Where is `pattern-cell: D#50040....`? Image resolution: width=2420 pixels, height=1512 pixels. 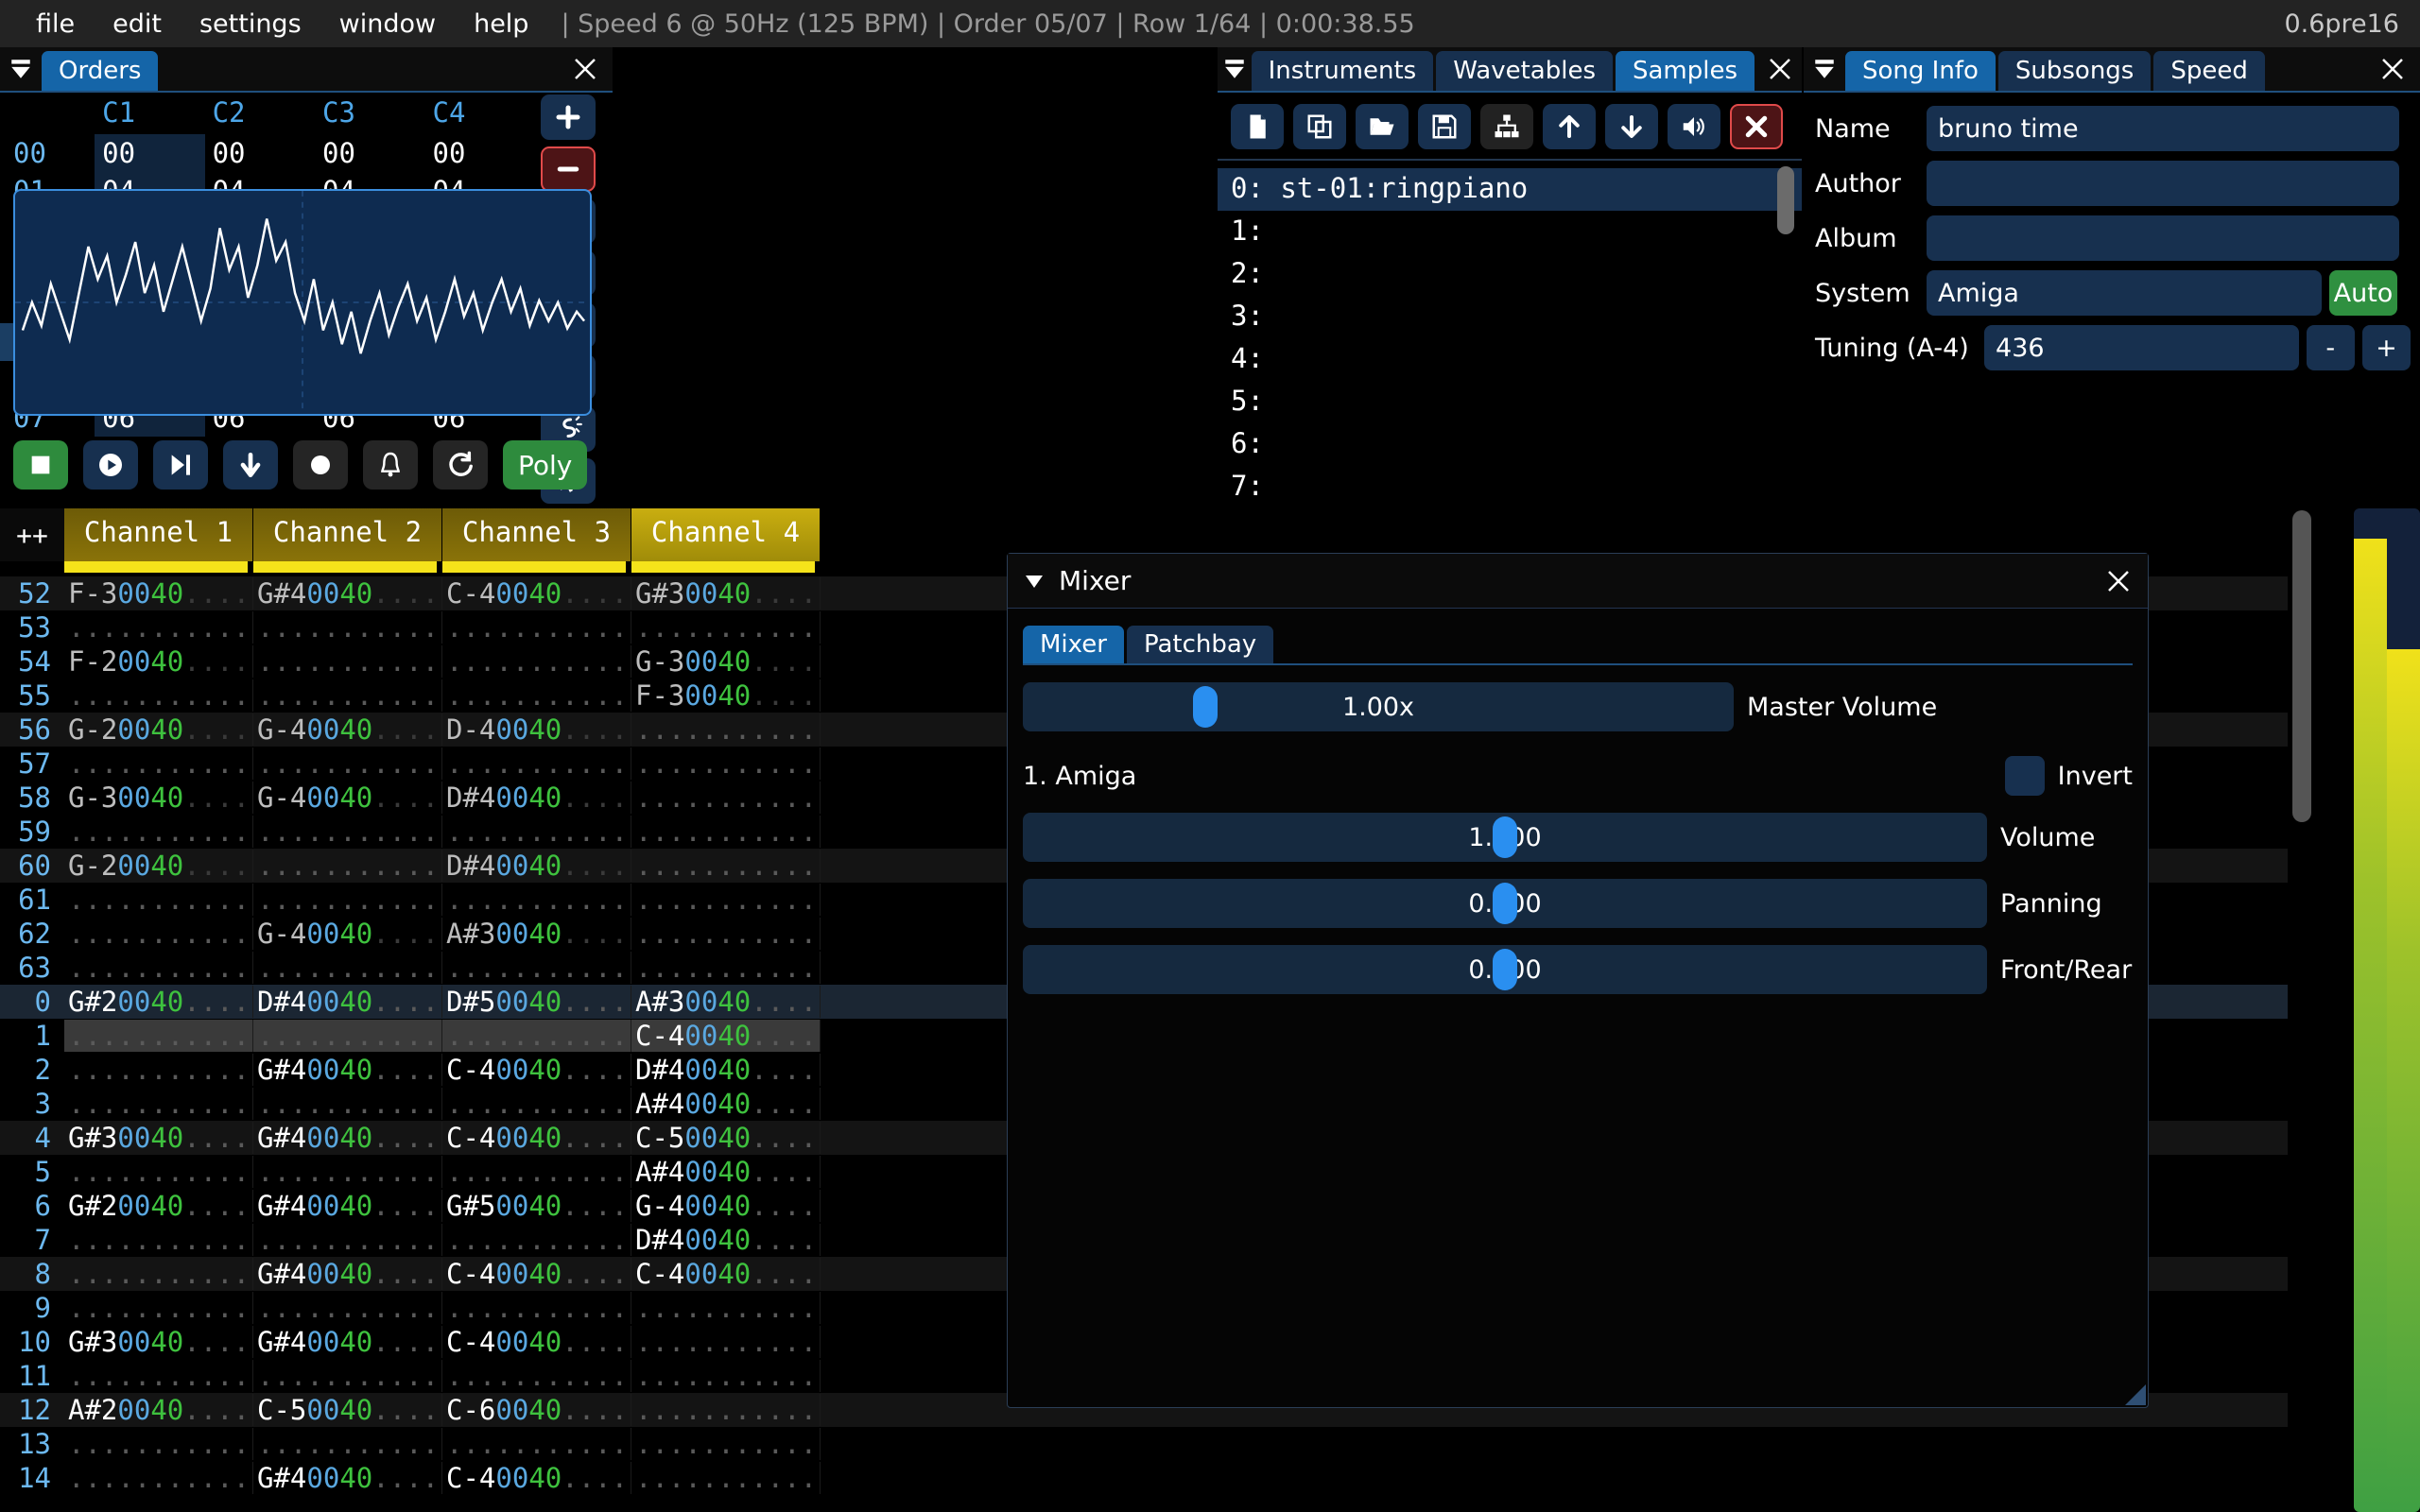 pattern-cell: D#50040.... is located at coordinates (536, 1002).